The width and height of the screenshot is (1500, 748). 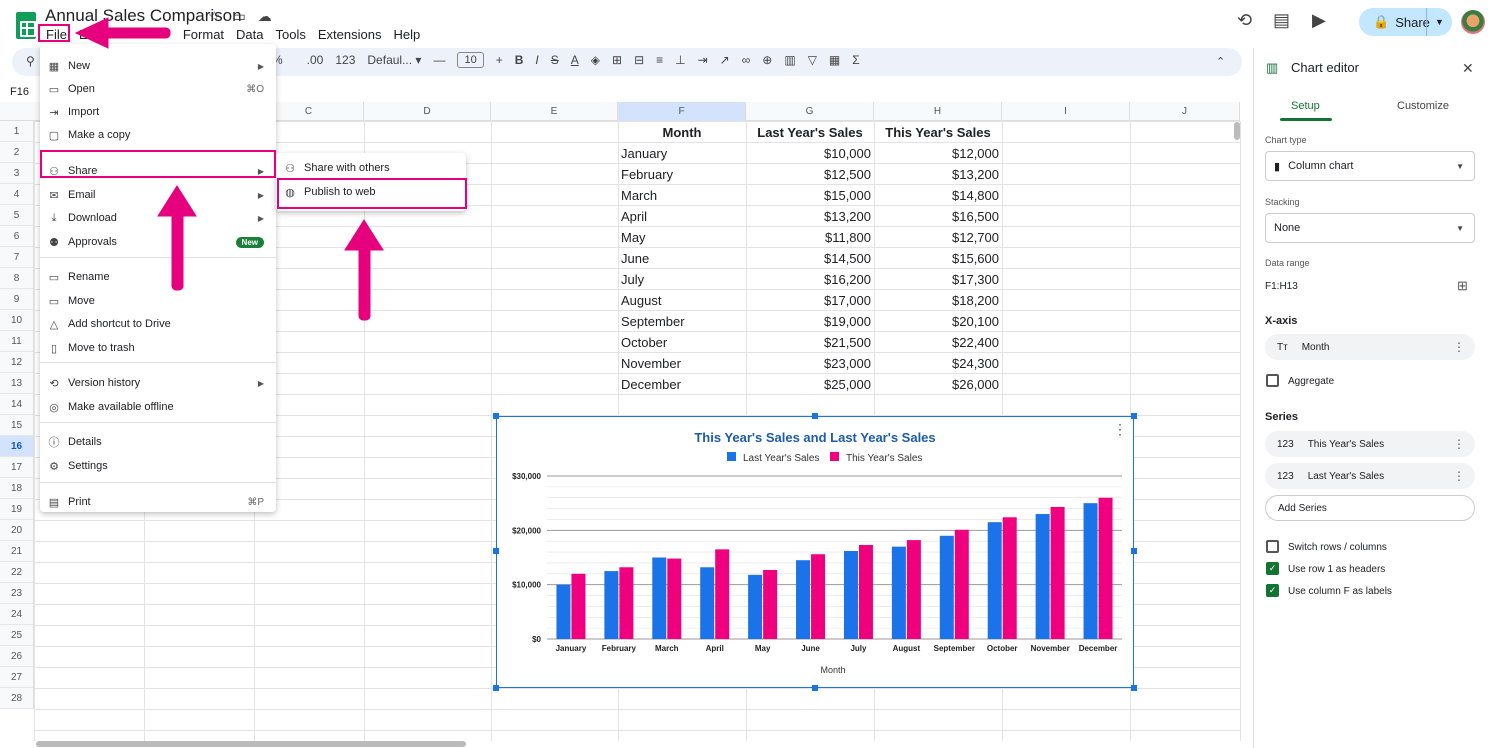 What do you see at coordinates (1340, 591) in the screenshot?
I see `use-column-labels-label: Use column F as labels` at bounding box center [1340, 591].